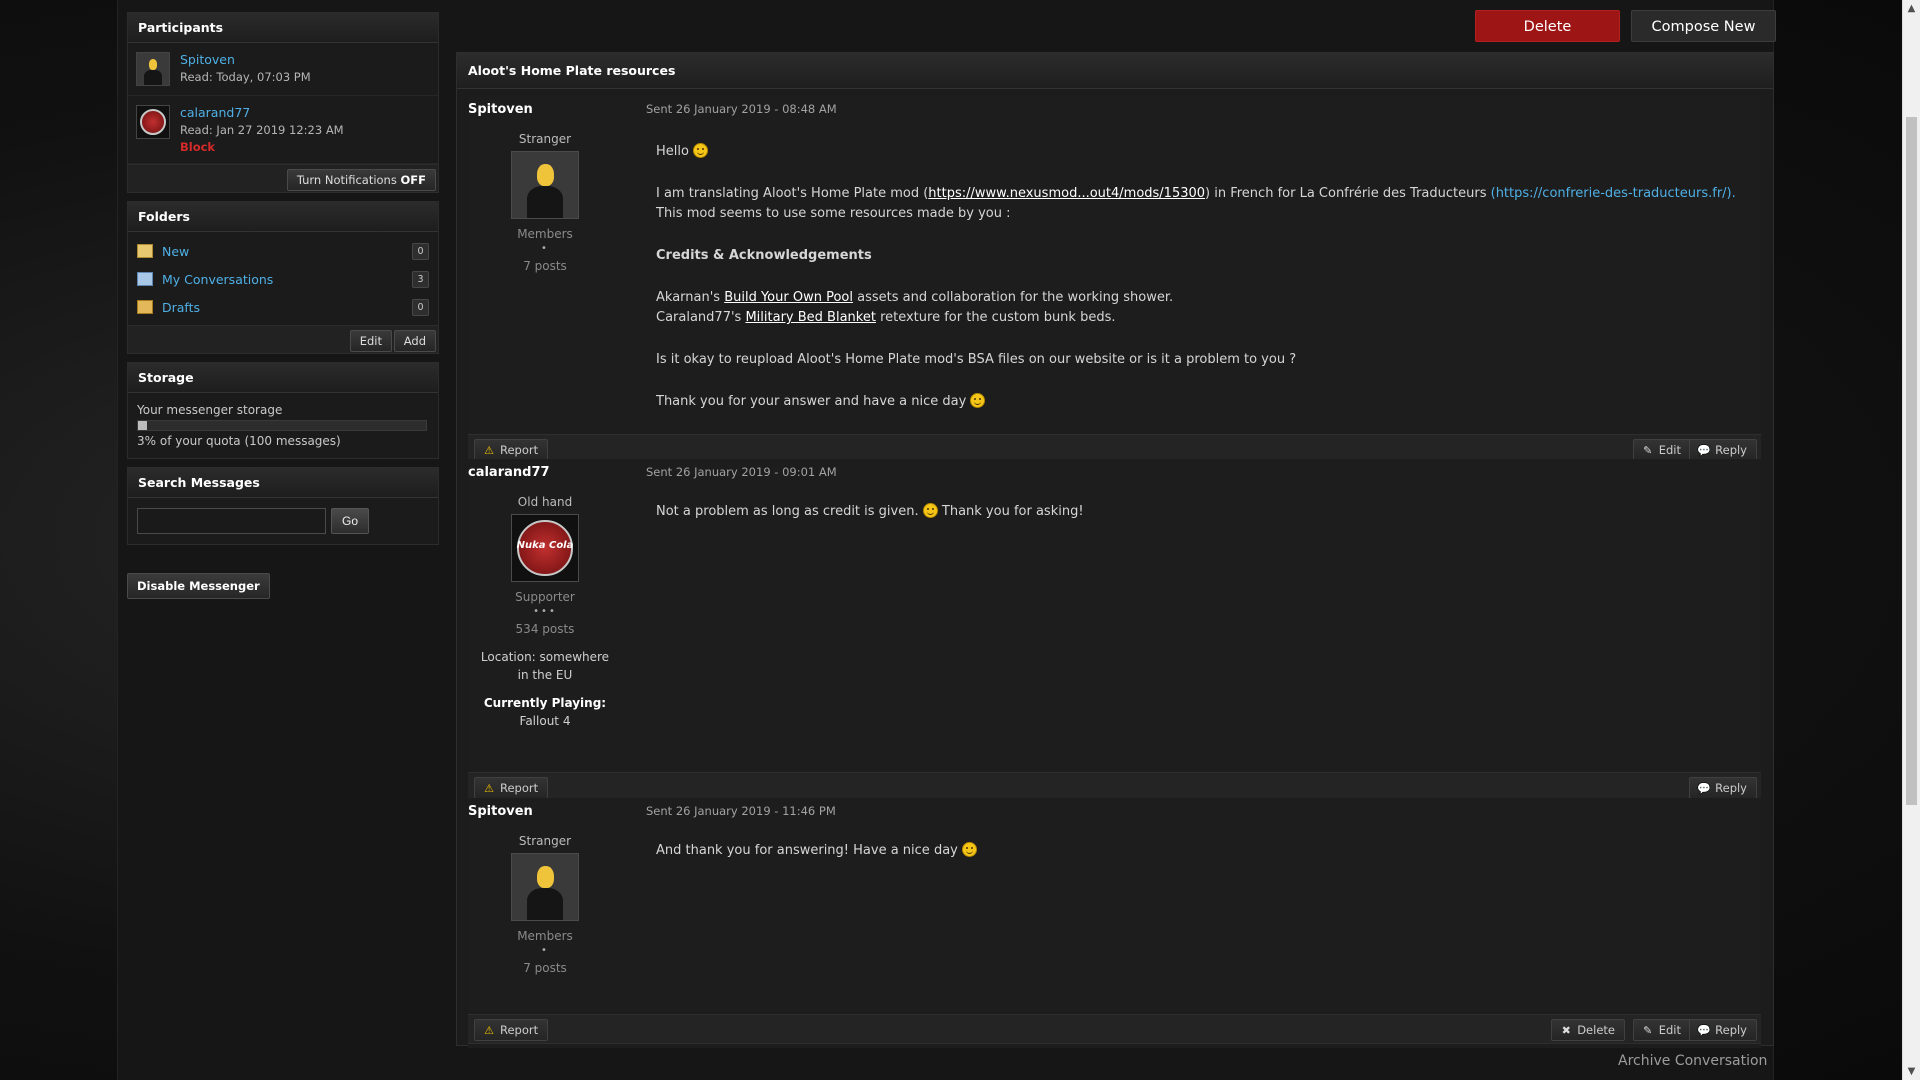 The image size is (1920, 1080). Describe the element at coordinates (1703, 26) in the screenshot. I see `compose-new-button: Compose New` at that location.